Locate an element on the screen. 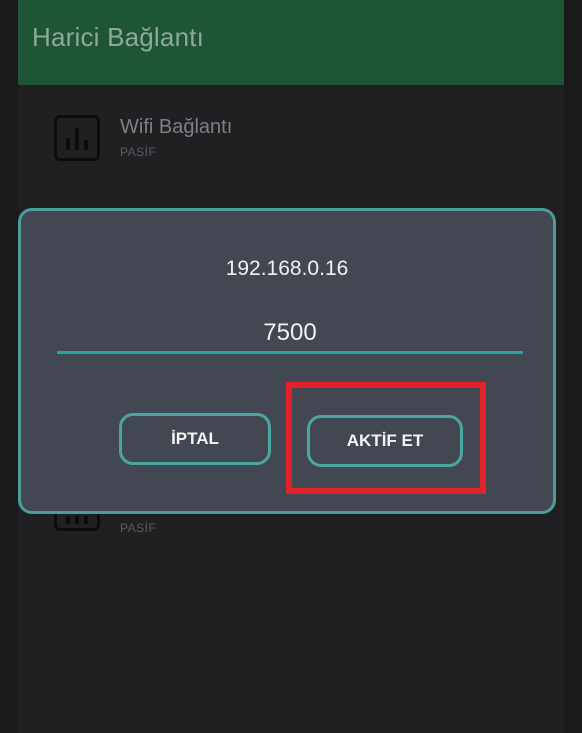 This screenshot has width=582, height=733. page-title: Harici Bağlantı is located at coordinates (118, 37).